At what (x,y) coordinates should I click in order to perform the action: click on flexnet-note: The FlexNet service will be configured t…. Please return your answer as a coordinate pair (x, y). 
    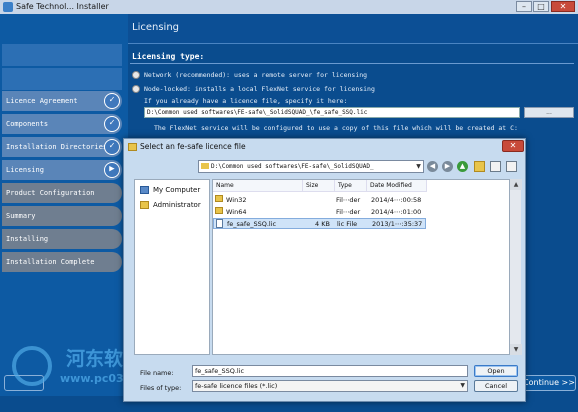
    Looking at the image, I should click on (336, 128).